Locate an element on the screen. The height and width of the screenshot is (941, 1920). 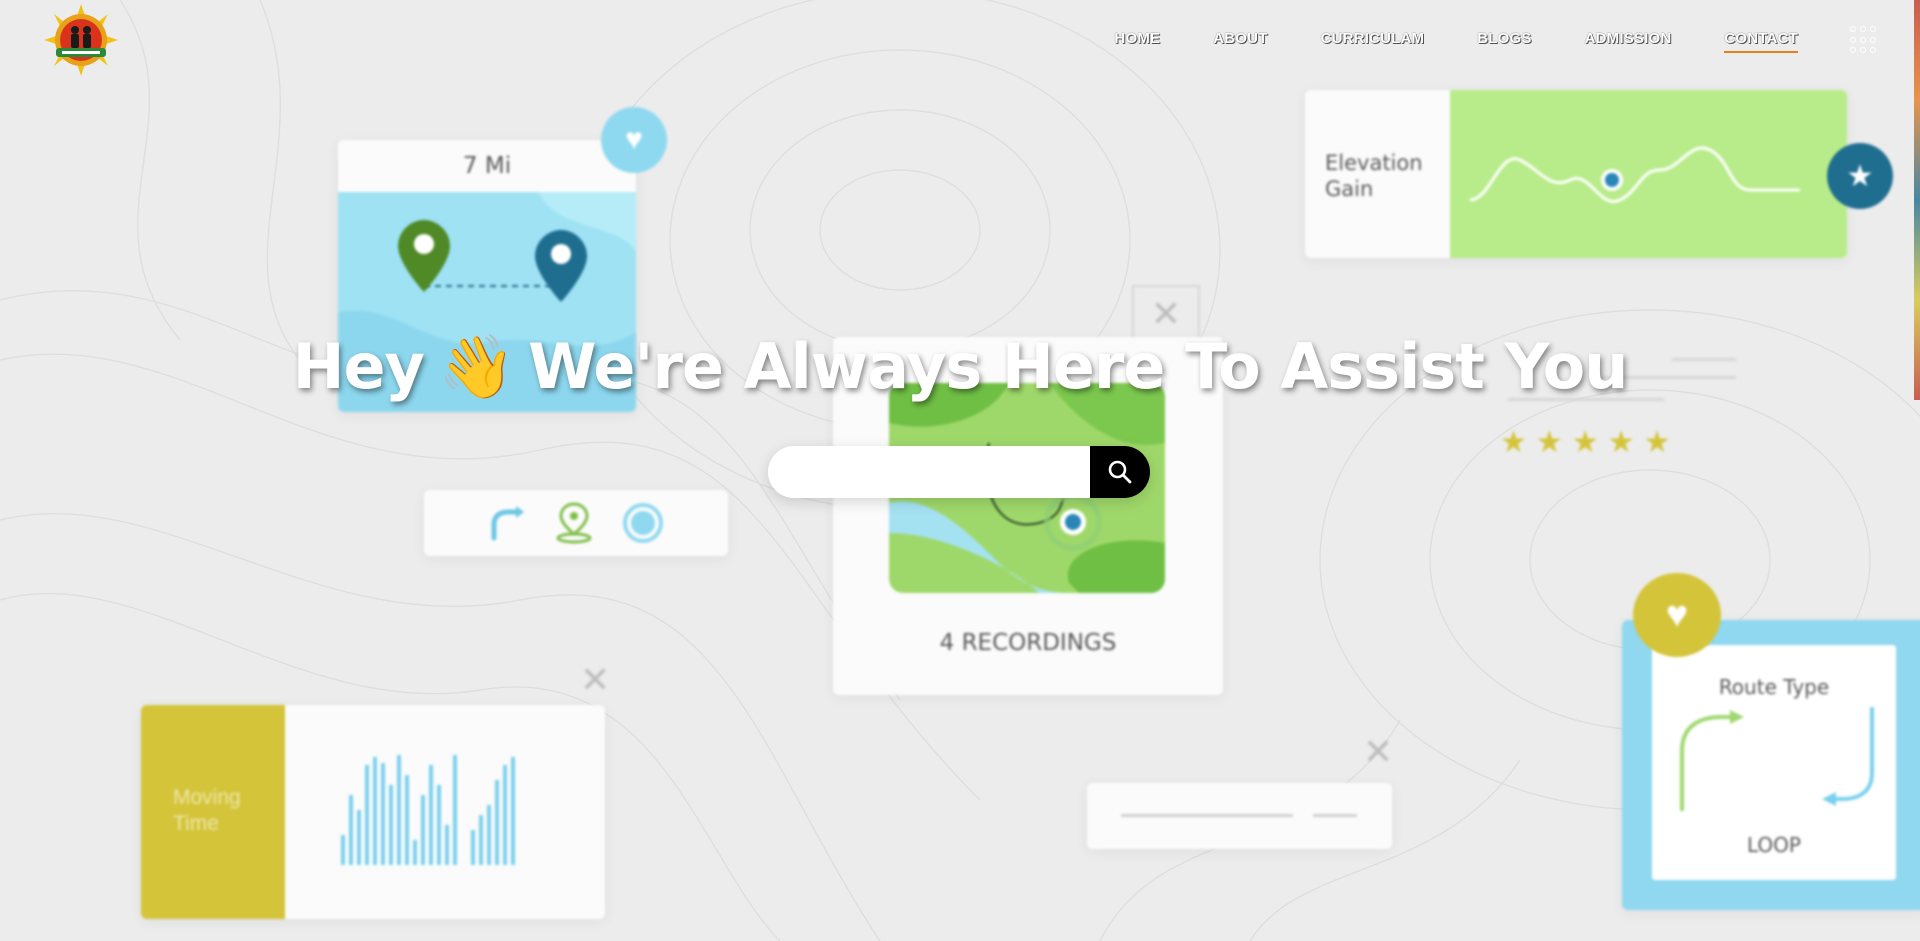
location-pin-icon is located at coordinates (574, 523).